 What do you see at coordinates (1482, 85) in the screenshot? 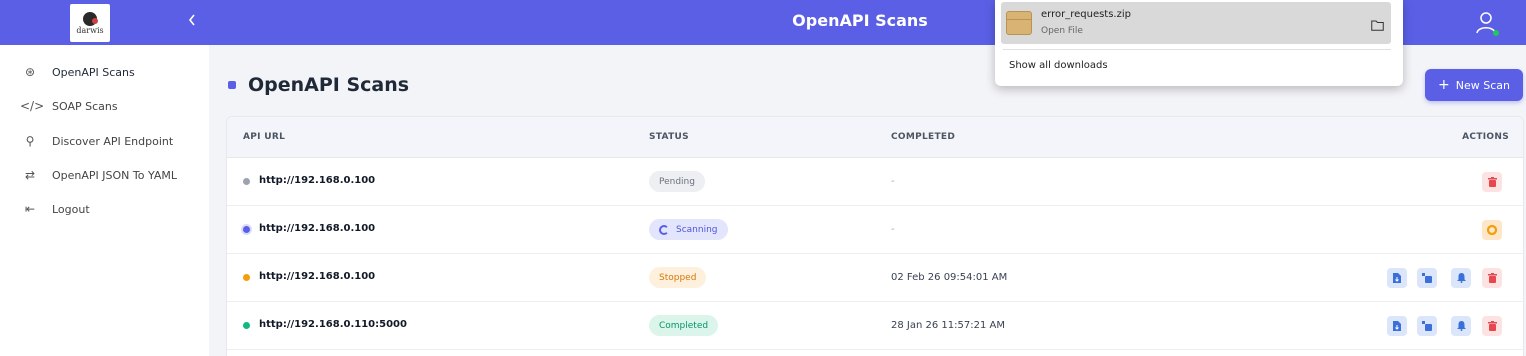
I see `new-scan-label: New Scan` at bounding box center [1482, 85].